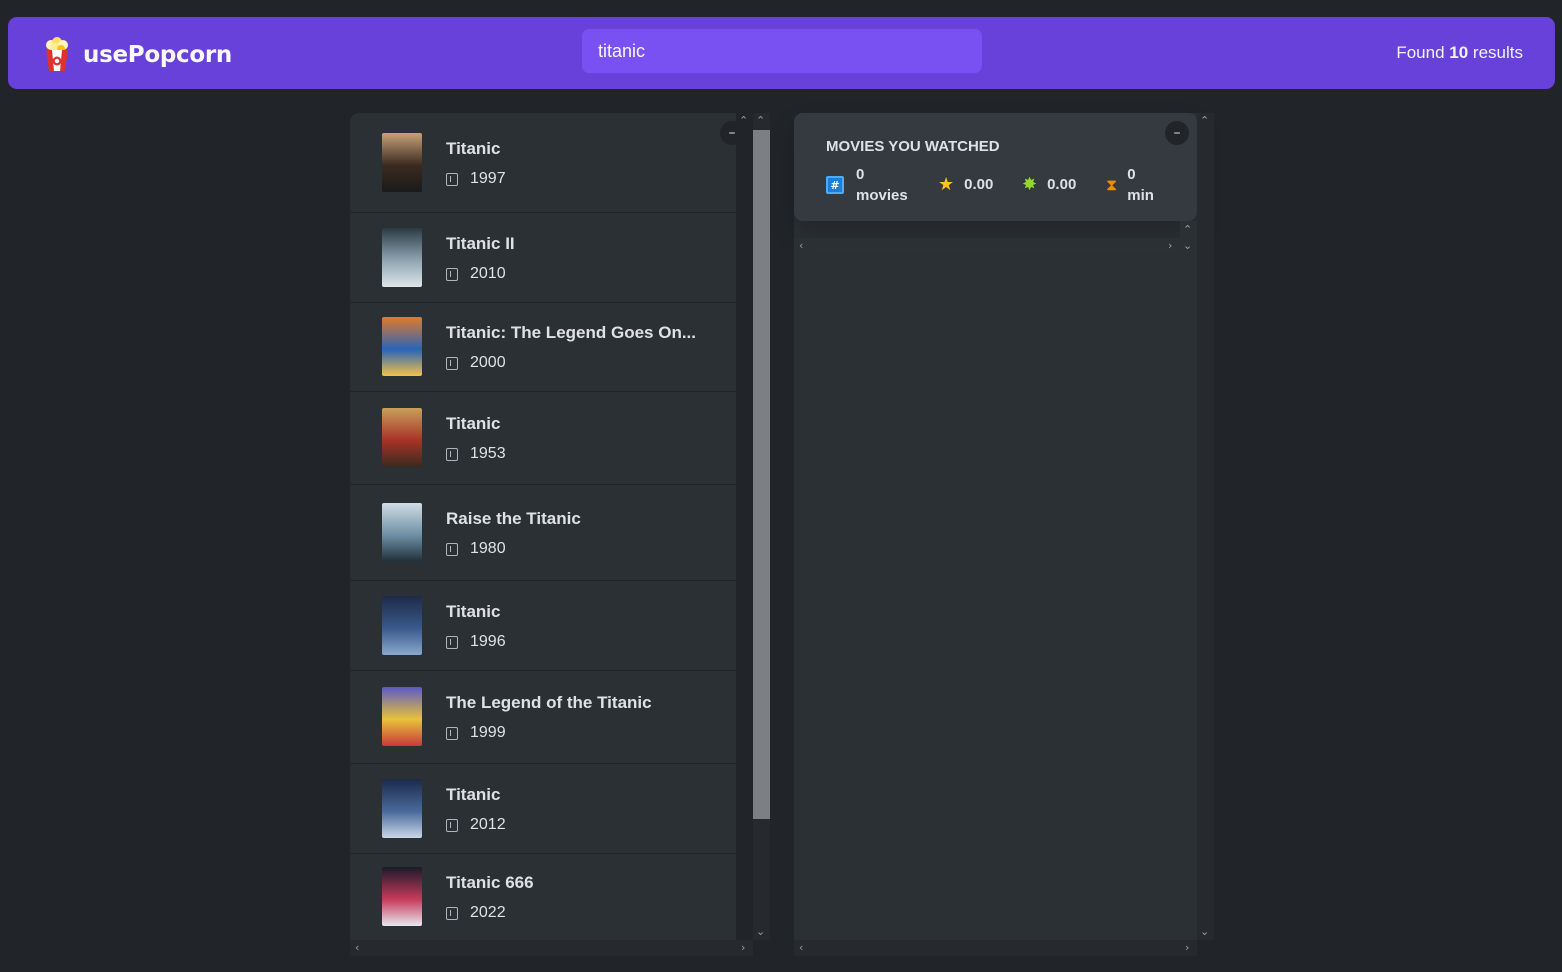 This screenshot has width=1562, height=972. What do you see at coordinates (761, 474) in the screenshot?
I see `movie-list-scroll-thumb` at bounding box center [761, 474].